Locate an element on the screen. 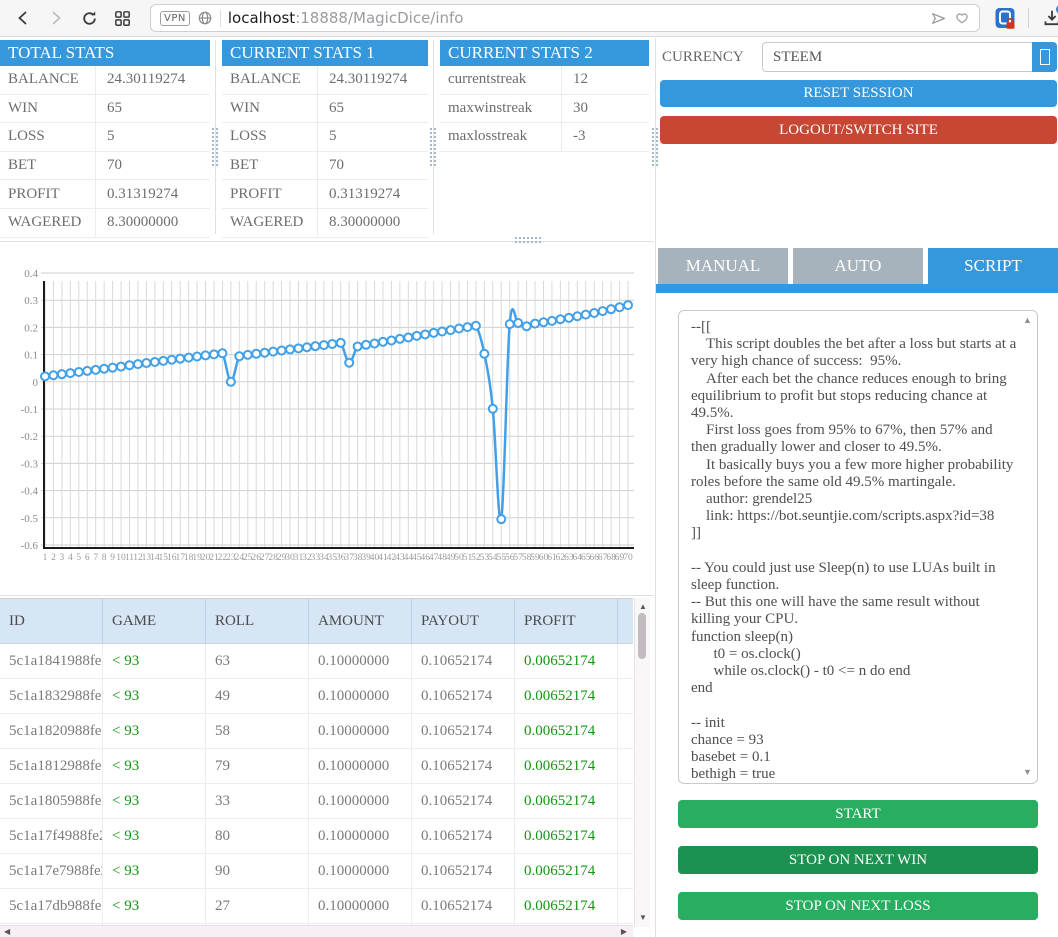  currency-label: CURRENCY is located at coordinates (703, 56).